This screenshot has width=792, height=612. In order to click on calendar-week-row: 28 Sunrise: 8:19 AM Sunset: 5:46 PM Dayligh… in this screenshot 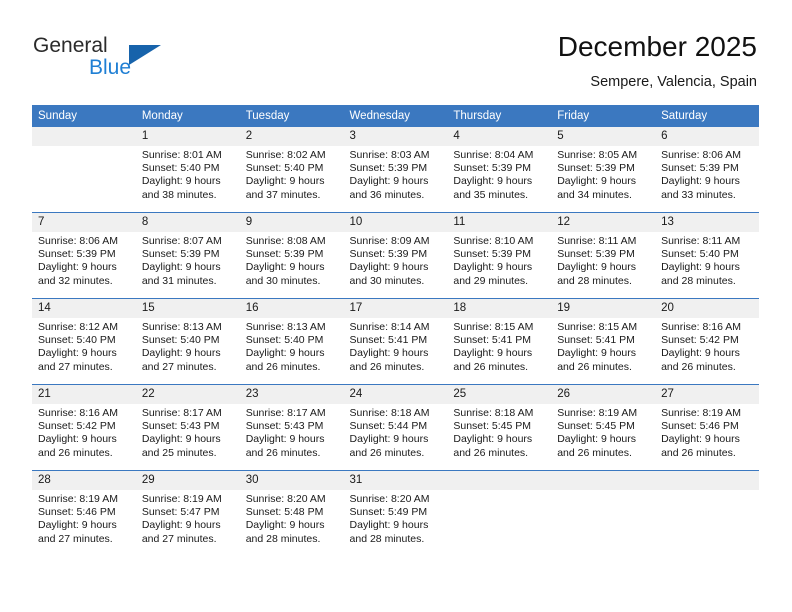, I will do `click(395, 513)`.